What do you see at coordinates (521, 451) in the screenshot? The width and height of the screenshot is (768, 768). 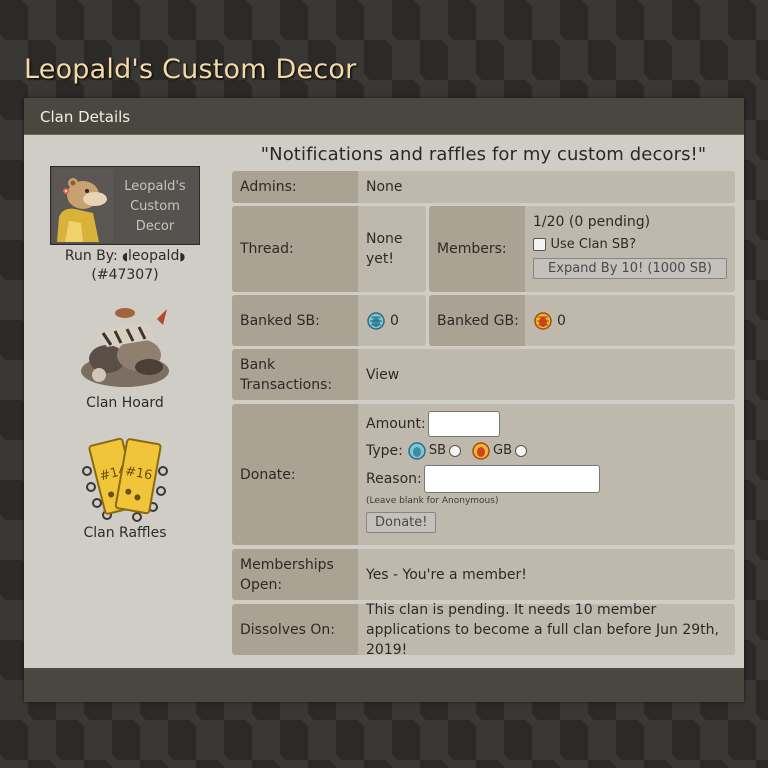 I see `gb-radio` at bounding box center [521, 451].